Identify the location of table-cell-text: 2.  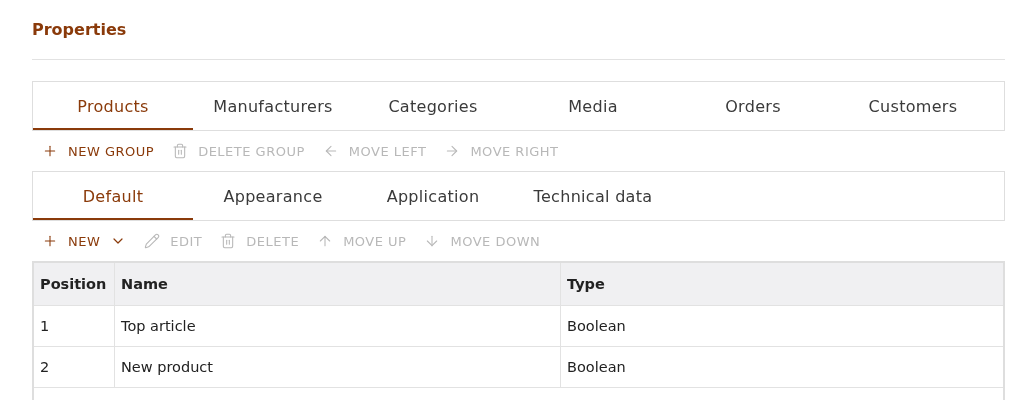
(45, 367).